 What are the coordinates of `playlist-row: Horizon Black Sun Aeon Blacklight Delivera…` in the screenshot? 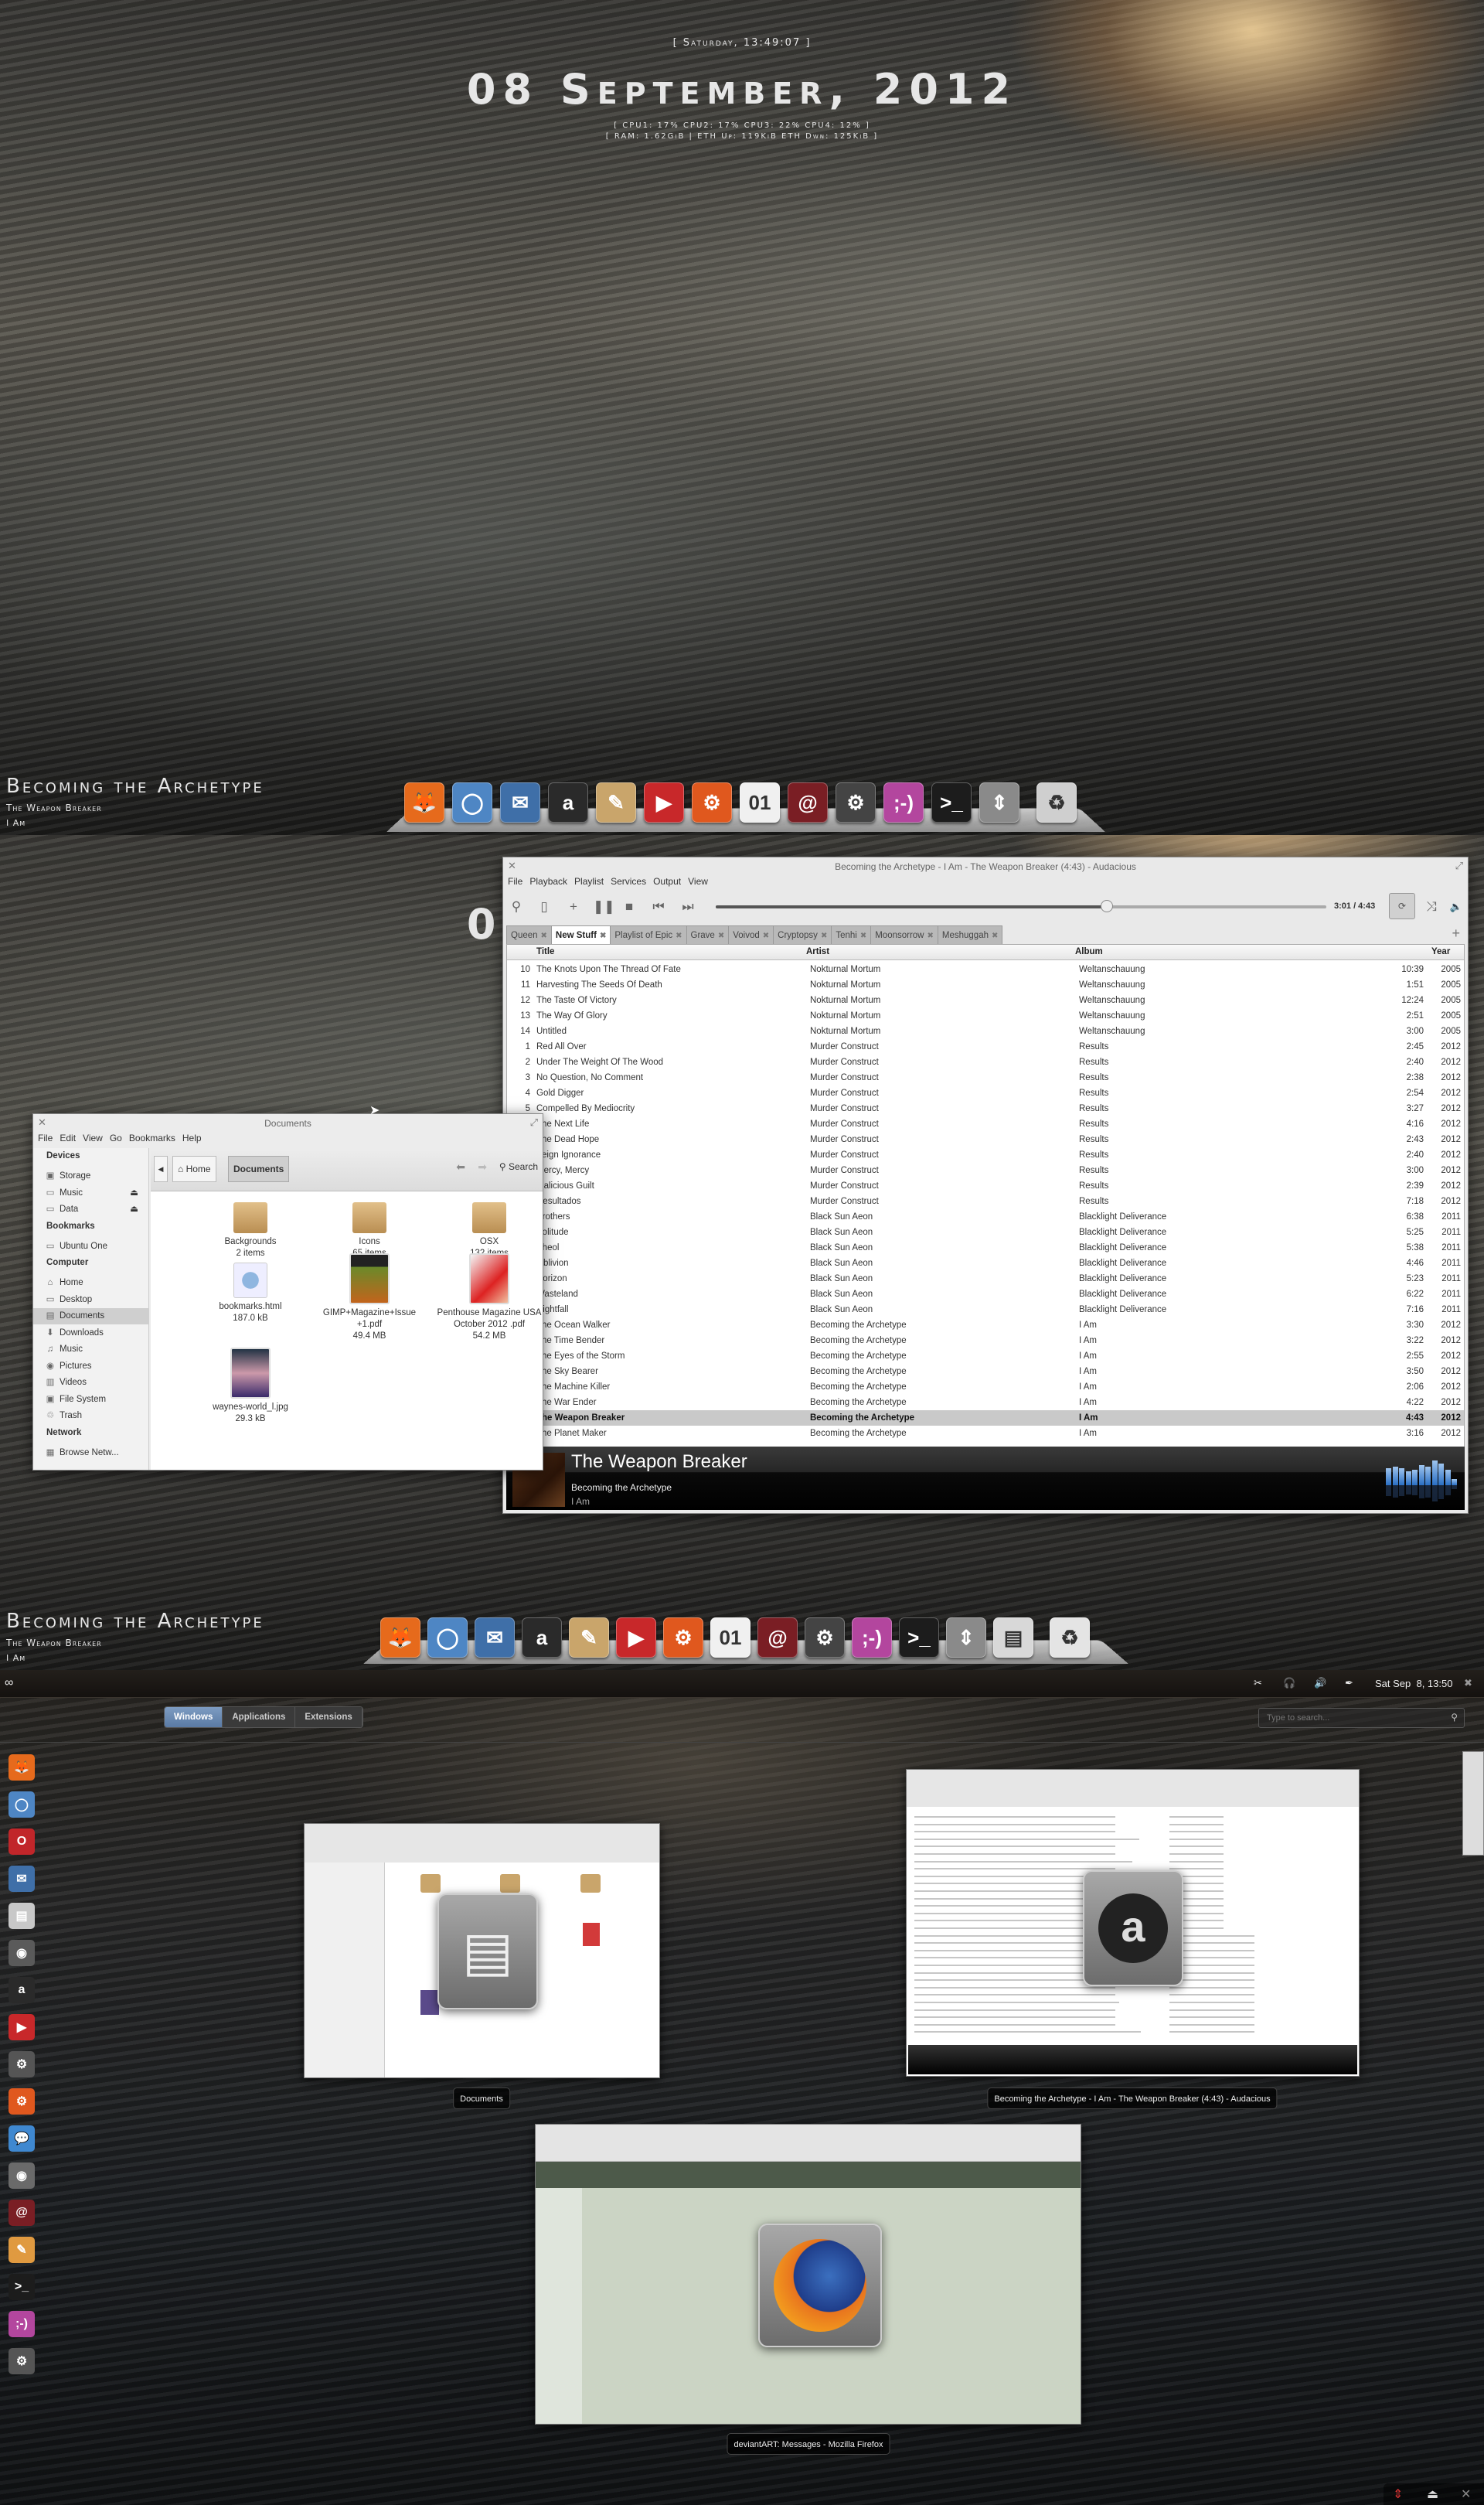 It's located at (985, 1279).